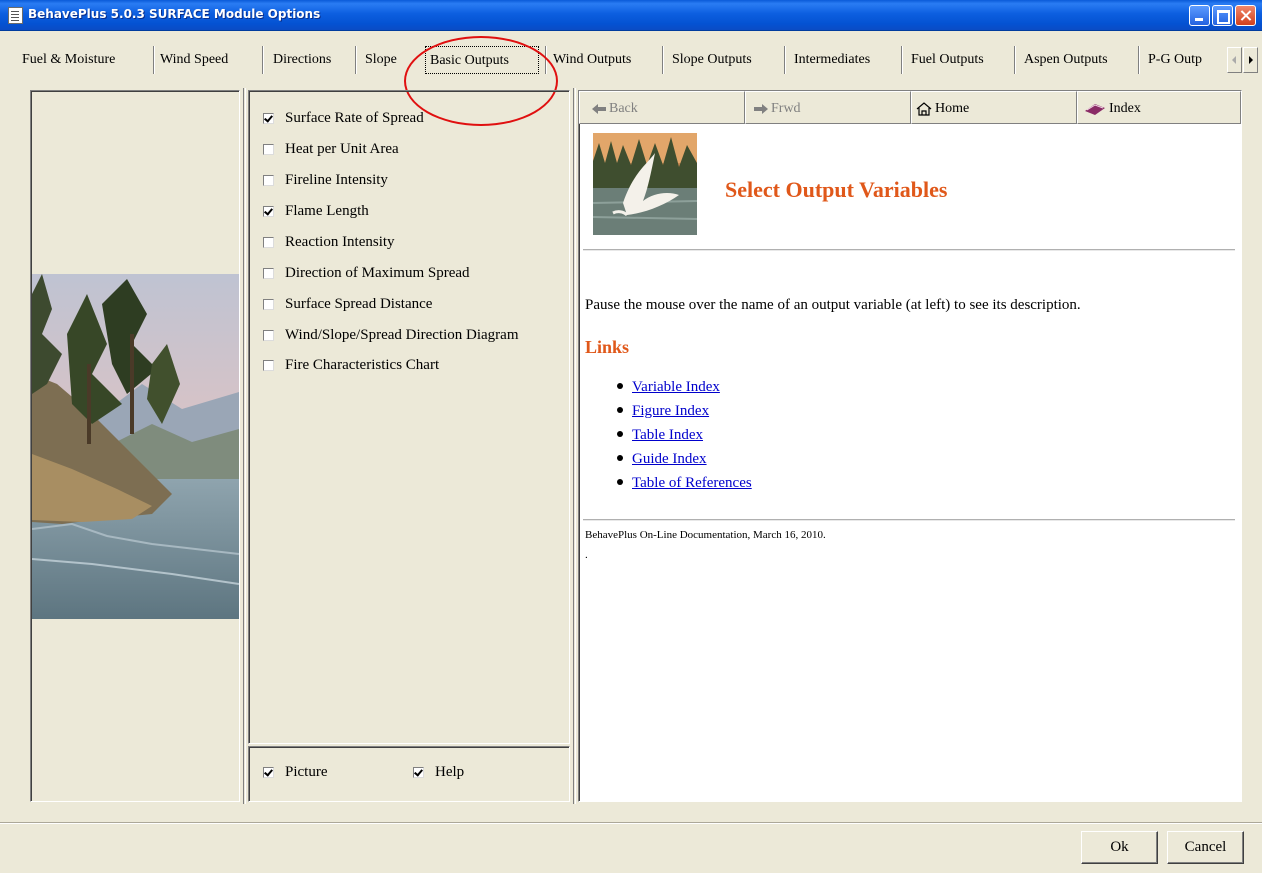 The width and height of the screenshot is (1262, 873). Describe the element at coordinates (1186, 60) in the screenshot. I see `tab-p-g-outputs: P-G Outp` at that location.